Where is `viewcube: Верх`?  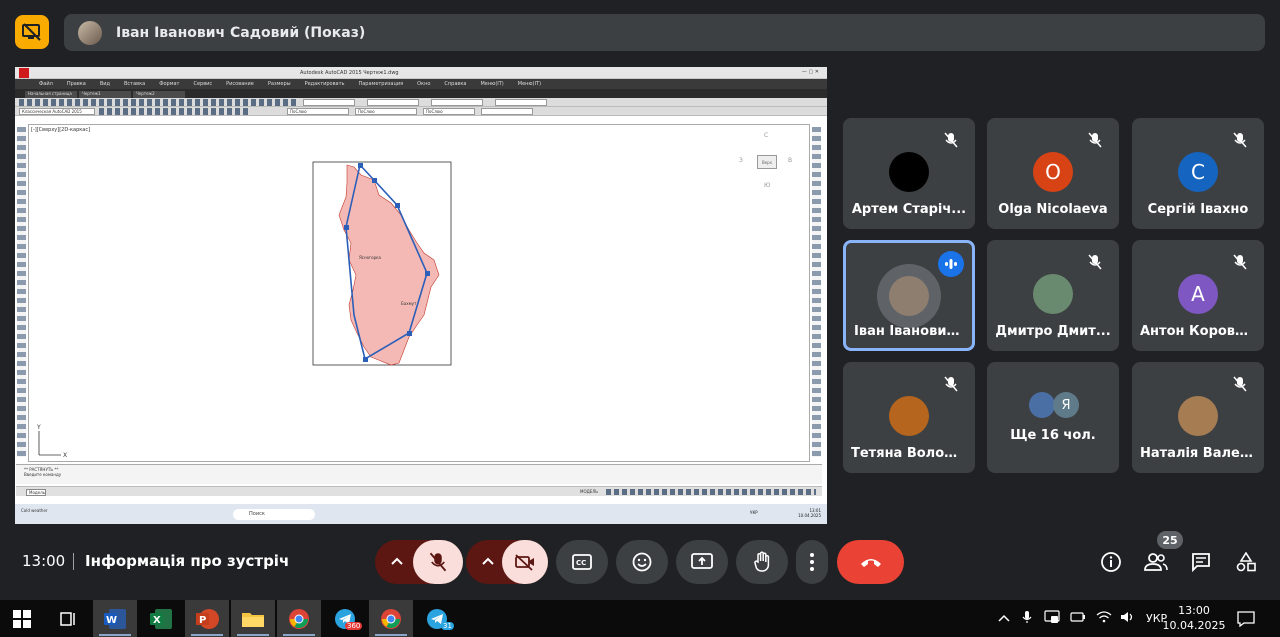
viewcube: Верх is located at coordinates (767, 162).